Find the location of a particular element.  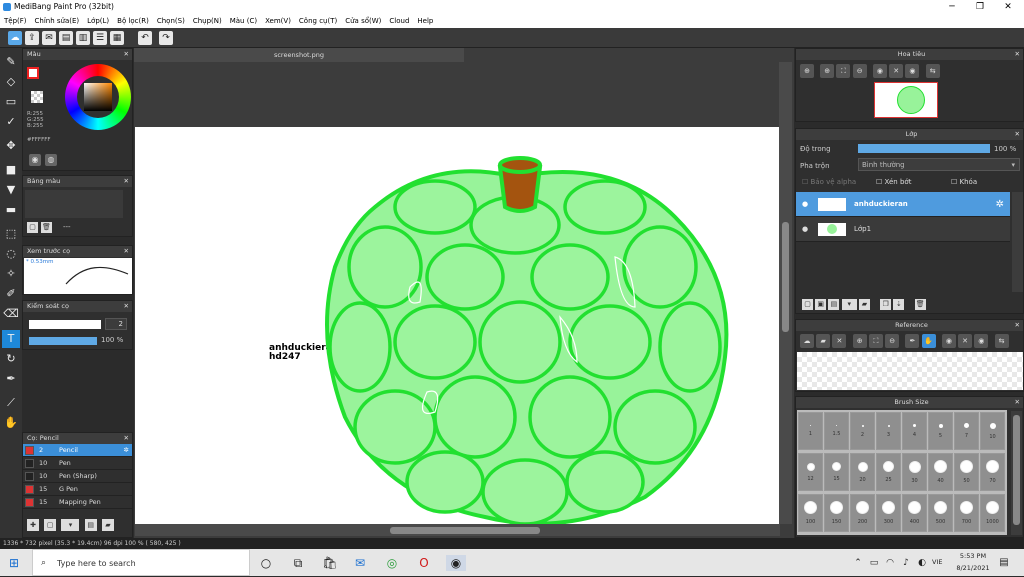

open-folder-icon: ▰ is located at coordinates (823, 341).